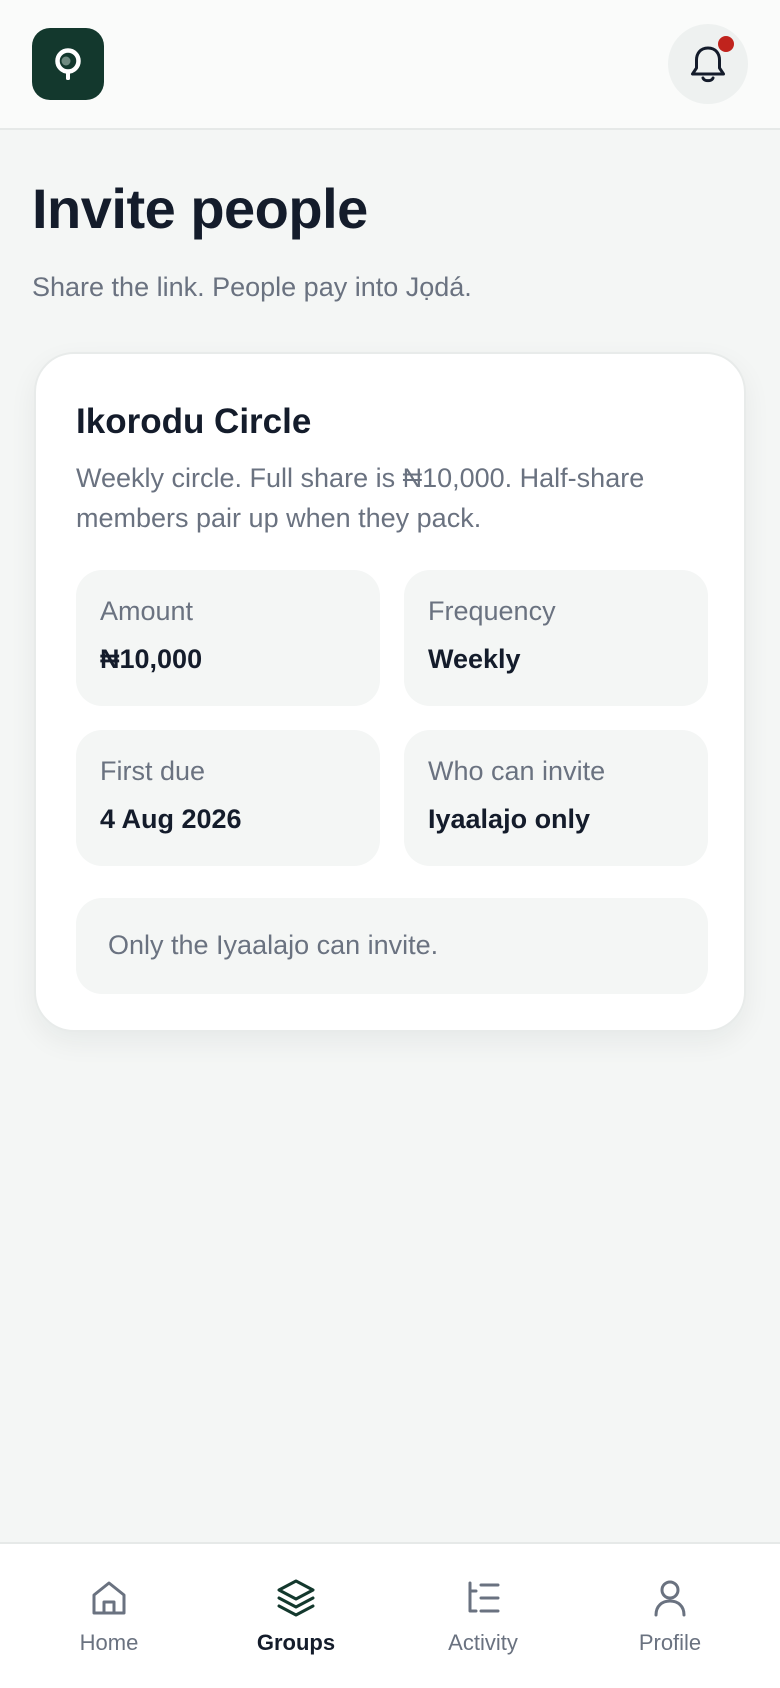 The image size is (780, 1688). I want to click on amount-label: Amount, so click(147, 611).